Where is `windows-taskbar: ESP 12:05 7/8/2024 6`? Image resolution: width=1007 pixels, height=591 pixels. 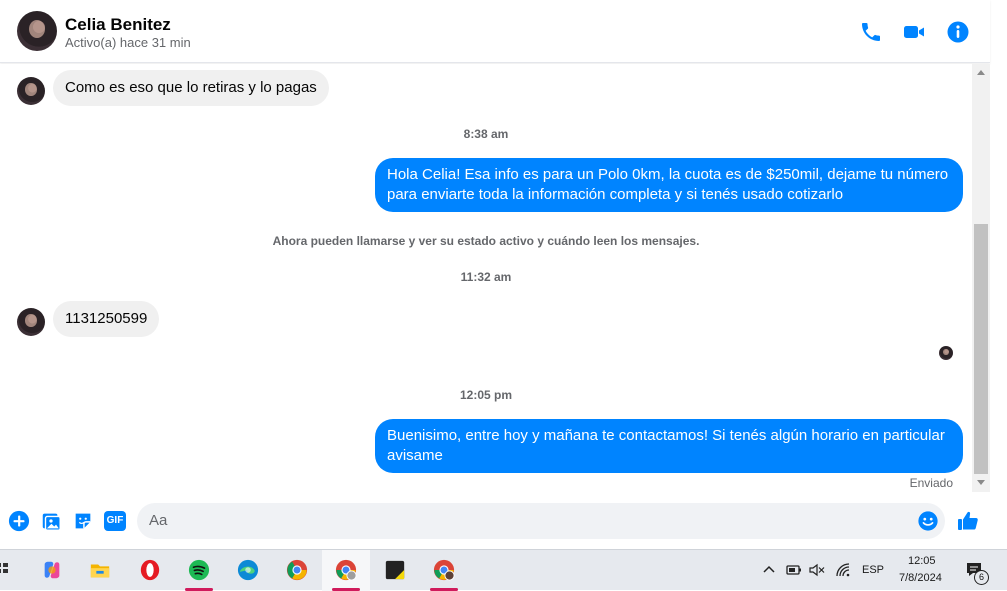 windows-taskbar: ESP 12:05 7/8/2024 6 is located at coordinates (503, 570).